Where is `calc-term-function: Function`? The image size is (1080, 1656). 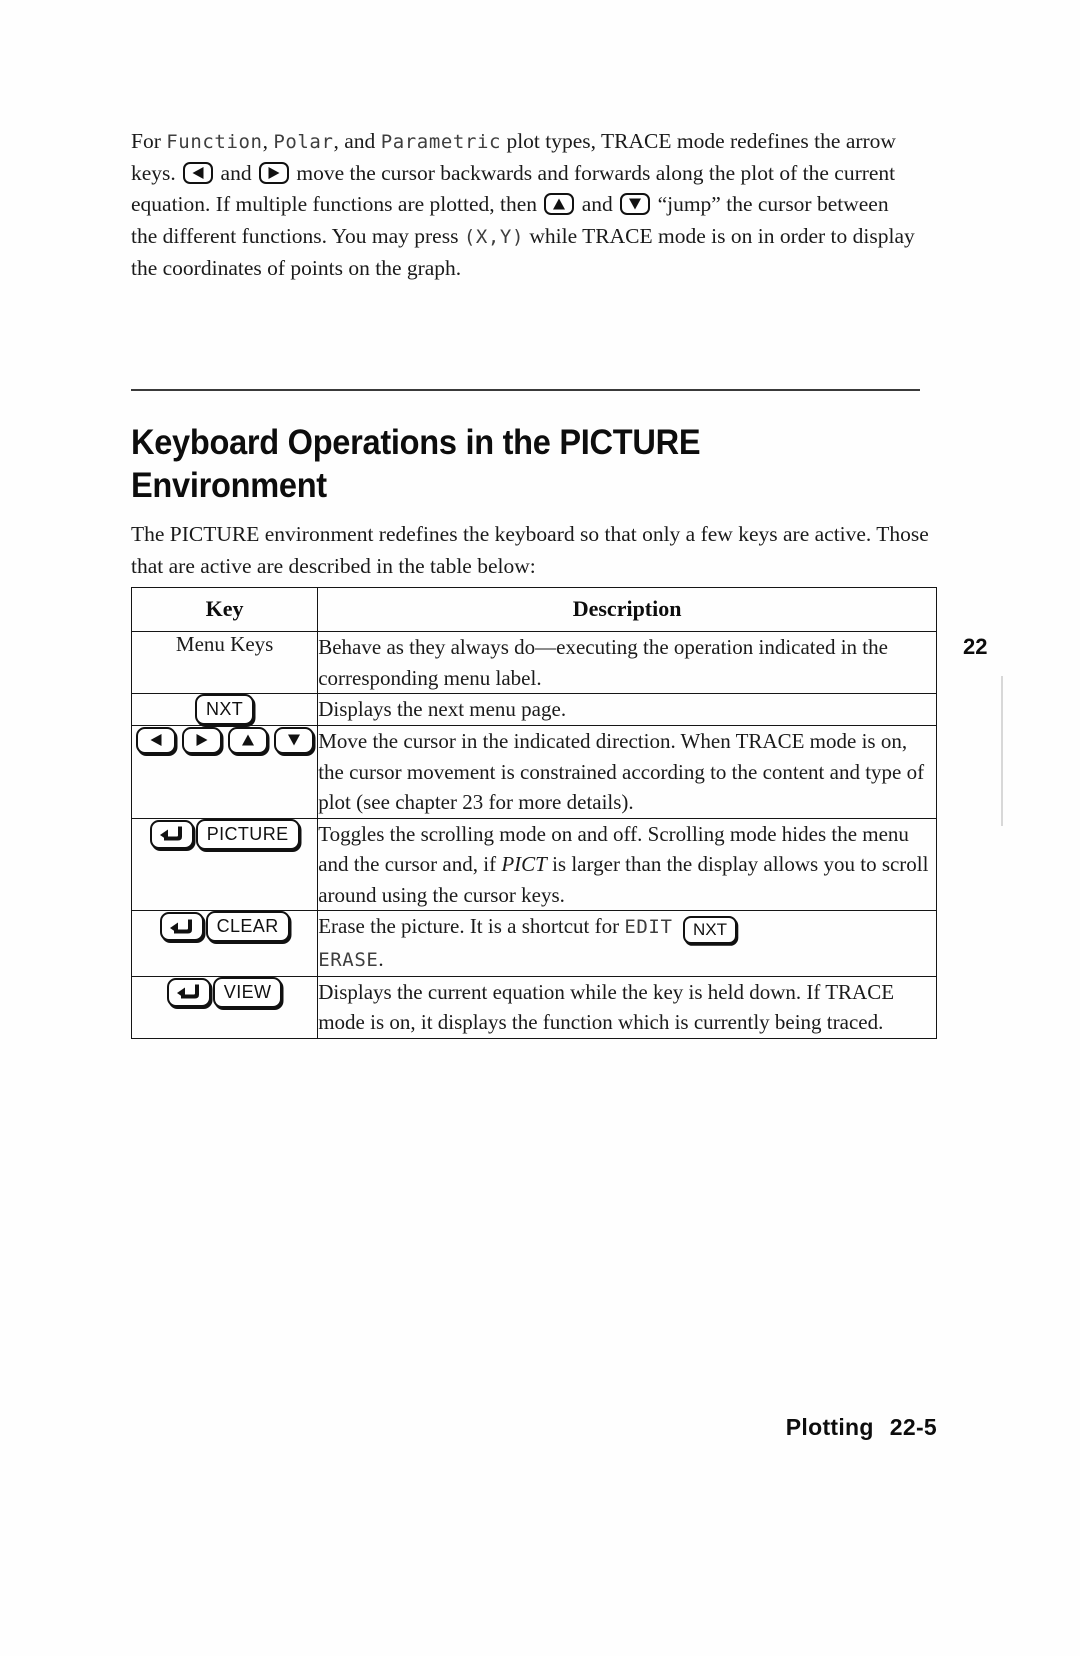 calc-term-function: Function is located at coordinates (214, 141).